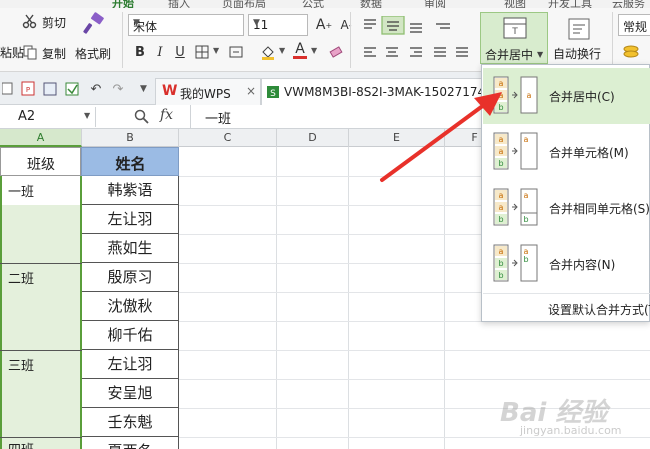 The image size is (650, 449). I want to click on name-cell: 韩紫语, so click(130, 190).